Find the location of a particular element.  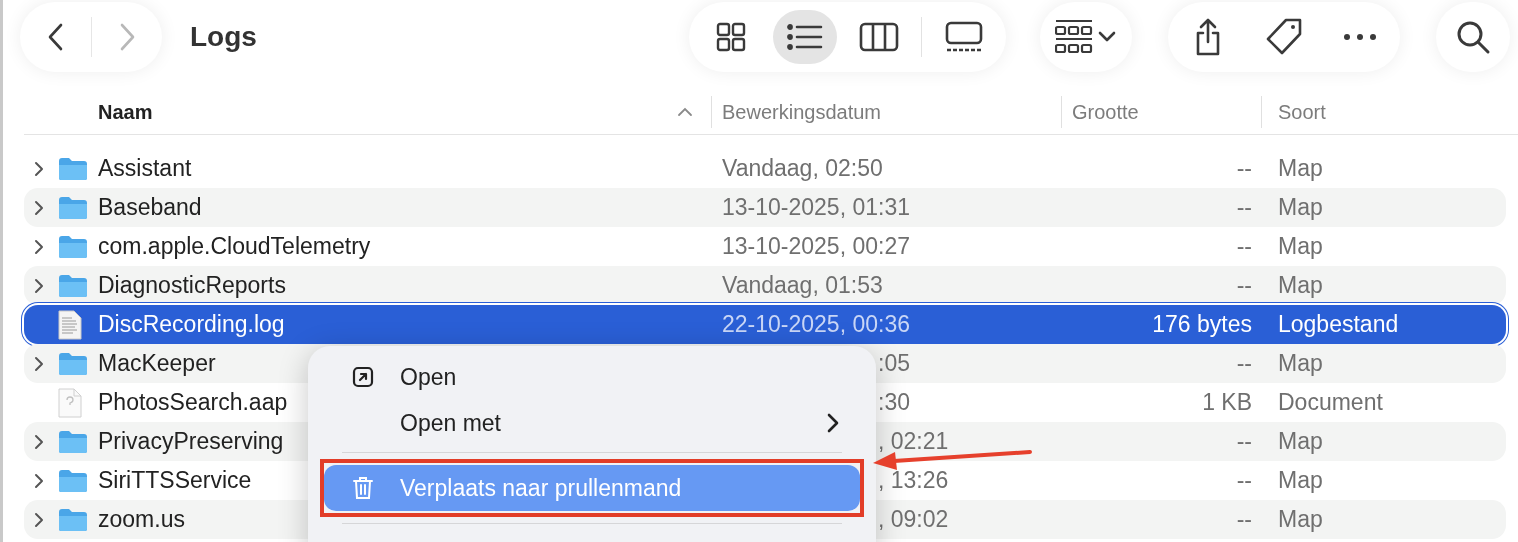

file-row: DiscRecording.log 22-10-2025, 00:36 176 bytes Logbestand is located at coordinates (765, 324).